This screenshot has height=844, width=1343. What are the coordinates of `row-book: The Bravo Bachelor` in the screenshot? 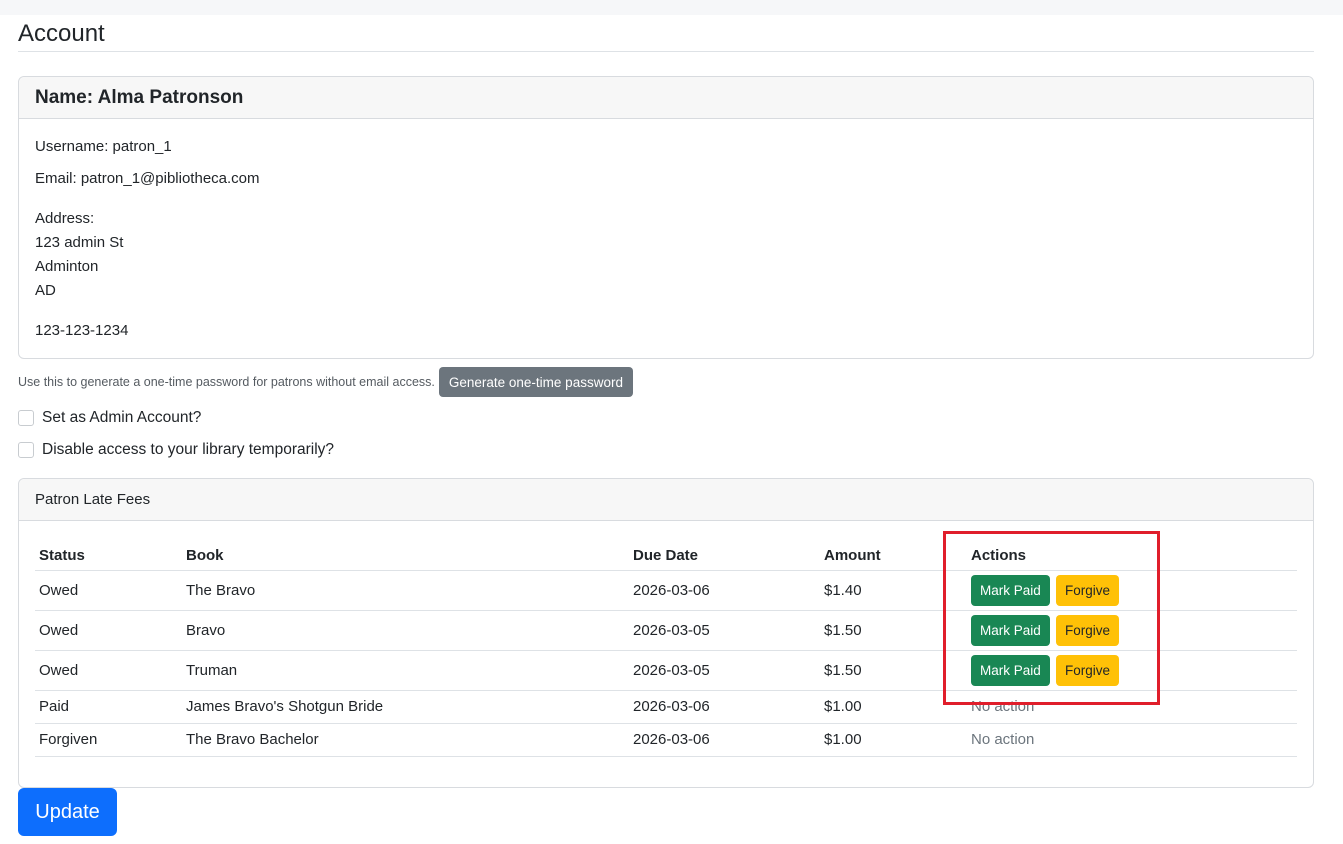 It's located at (405, 740).